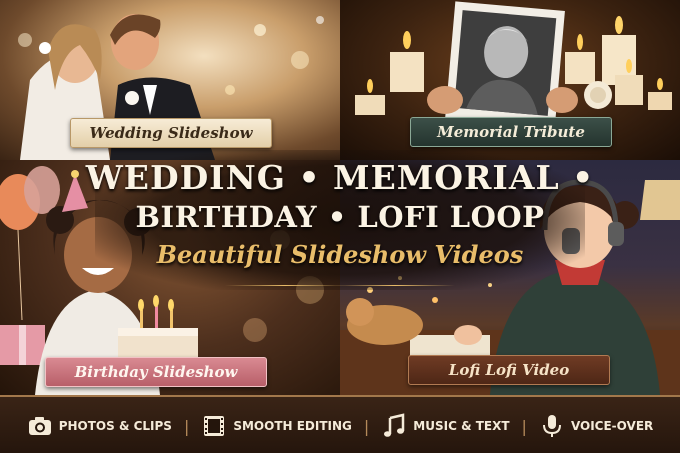 The height and width of the screenshot is (453, 680). I want to click on lofi-video-label: Lofi Lofi Video, so click(509, 370).